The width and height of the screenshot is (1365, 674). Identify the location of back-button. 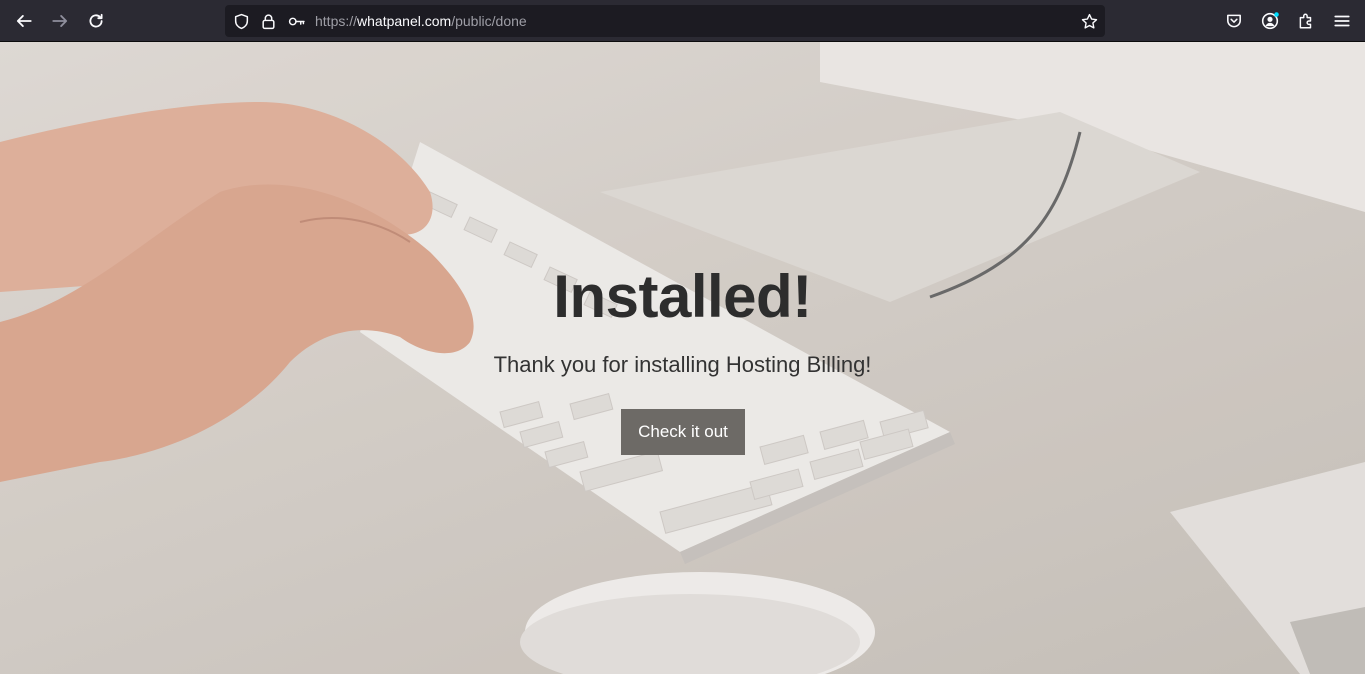
(24, 21).